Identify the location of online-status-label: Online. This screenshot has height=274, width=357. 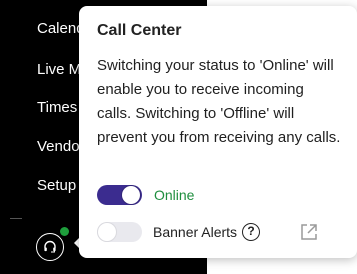
(174, 195).